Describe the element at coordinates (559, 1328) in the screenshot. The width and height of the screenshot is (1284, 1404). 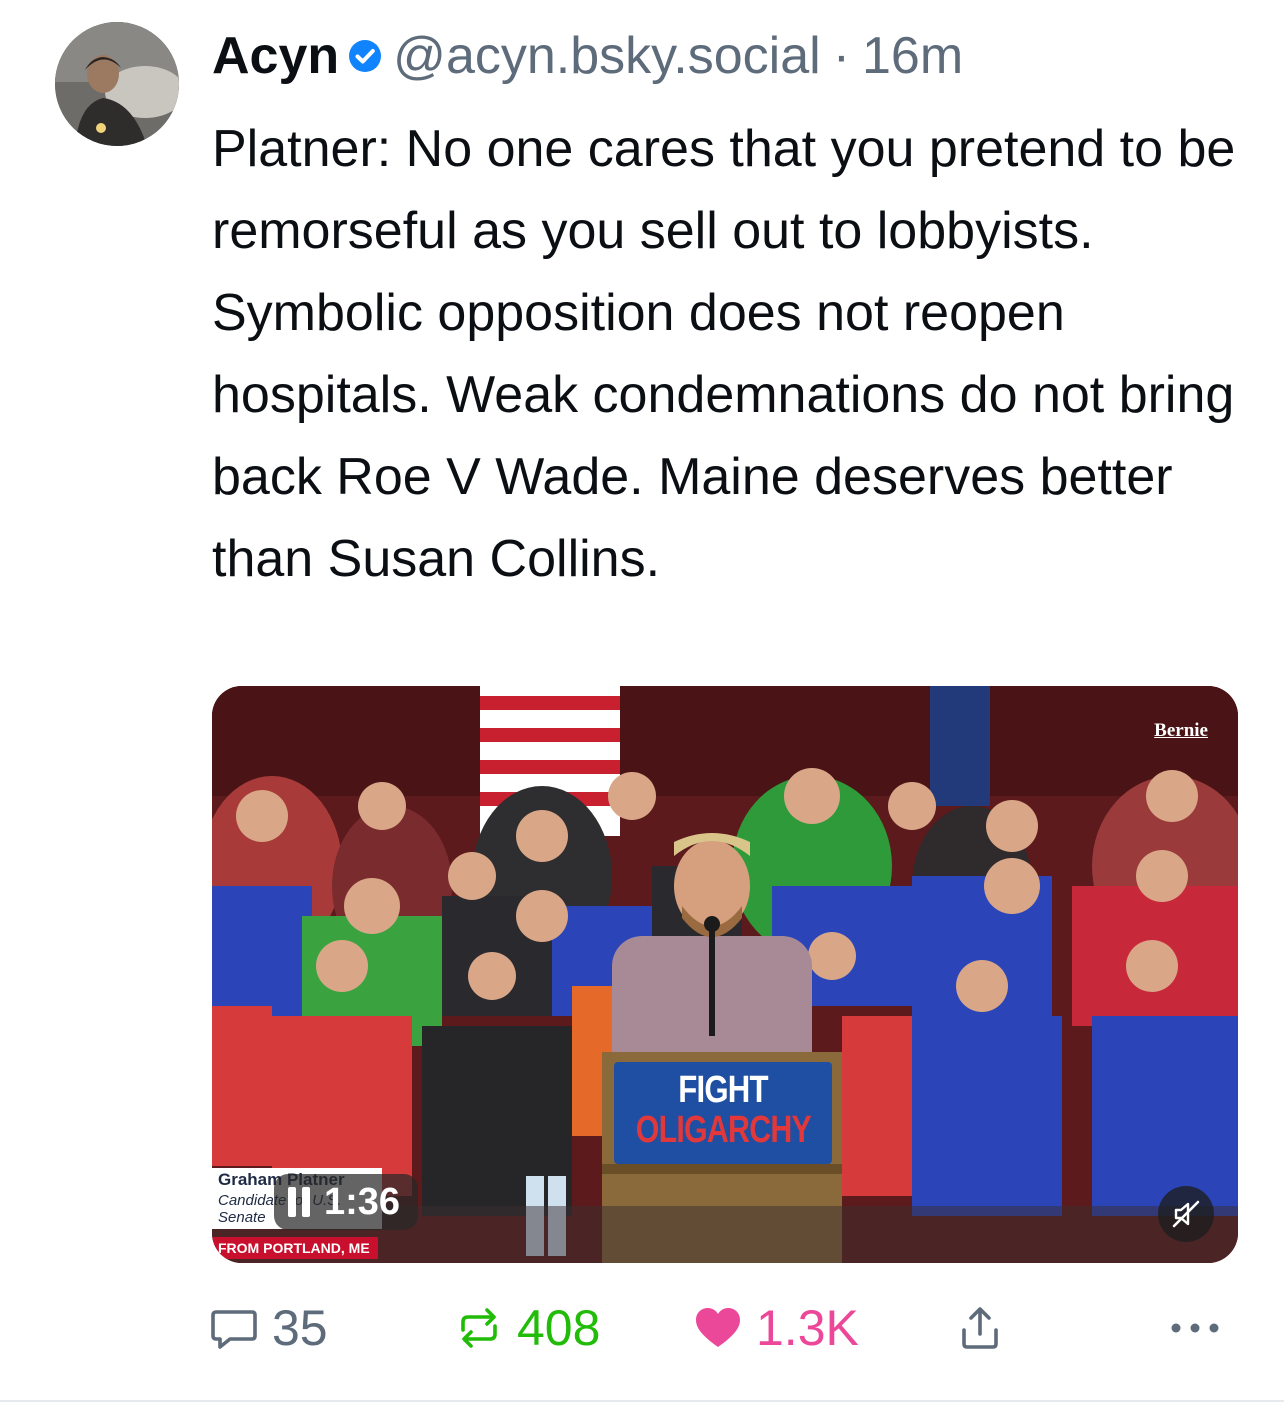
I see `repost-count: 408` at that location.